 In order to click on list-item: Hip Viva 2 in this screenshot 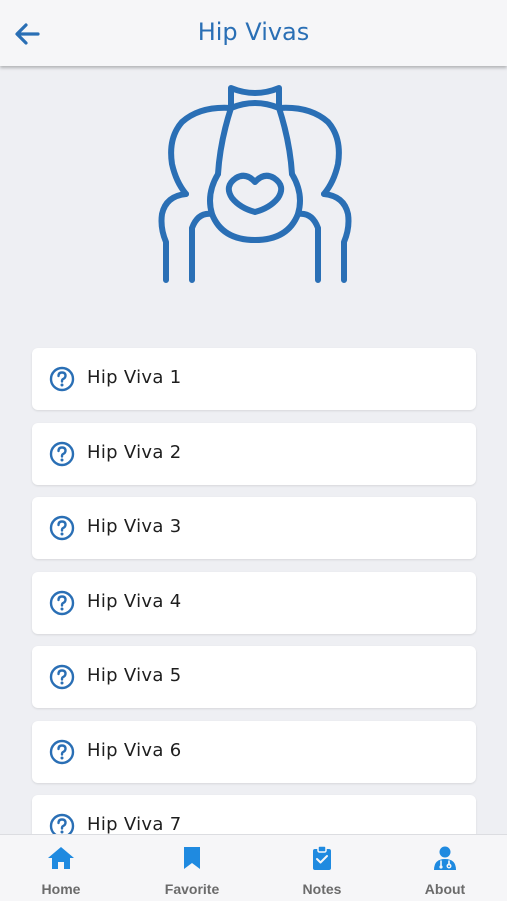, I will do `click(254, 453)`.